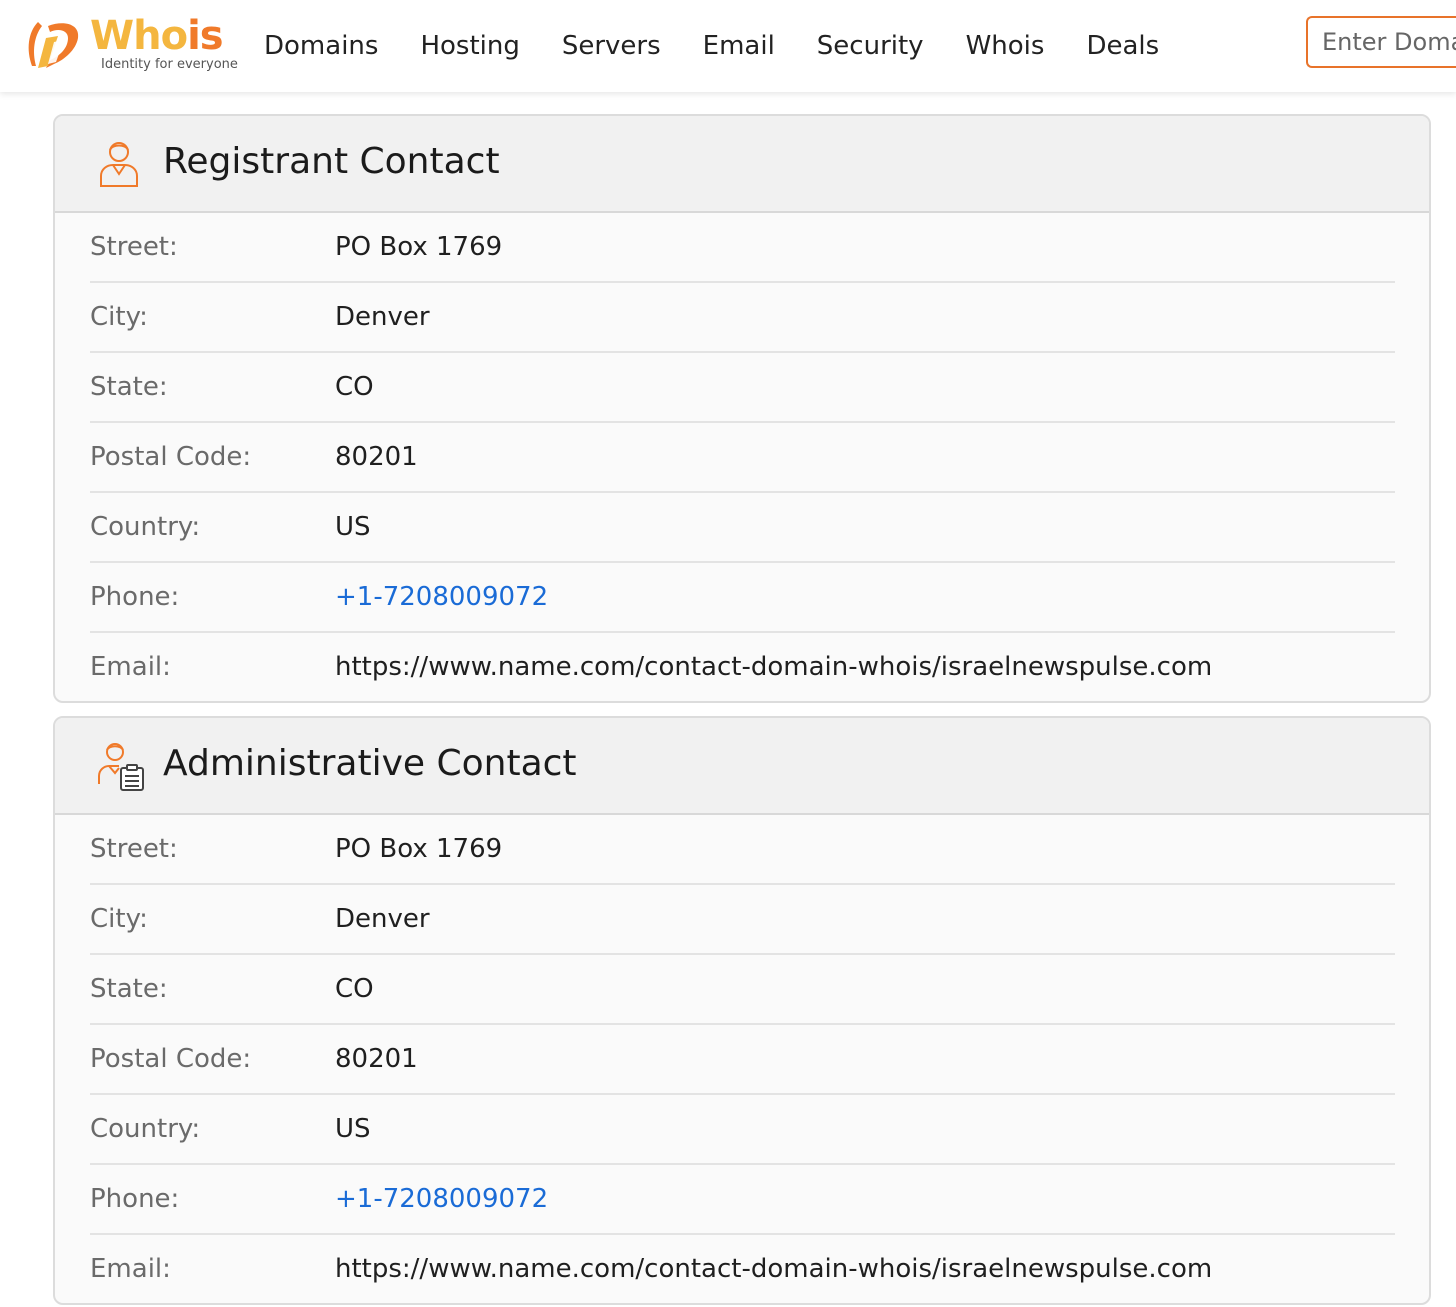 This screenshot has width=1456, height=1307. Describe the element at coordinates (742, 164) in the screenshot. I see `panel-header: Registrant Contact` at that location.